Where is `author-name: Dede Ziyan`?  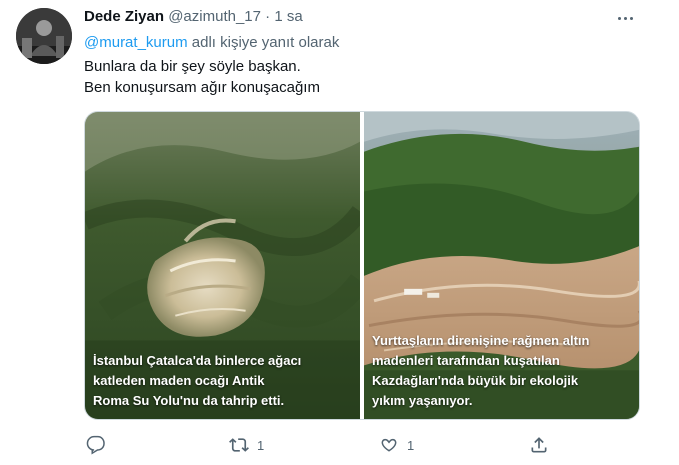
author-name: Dede Ziyan is located at coordinates (124, 16).